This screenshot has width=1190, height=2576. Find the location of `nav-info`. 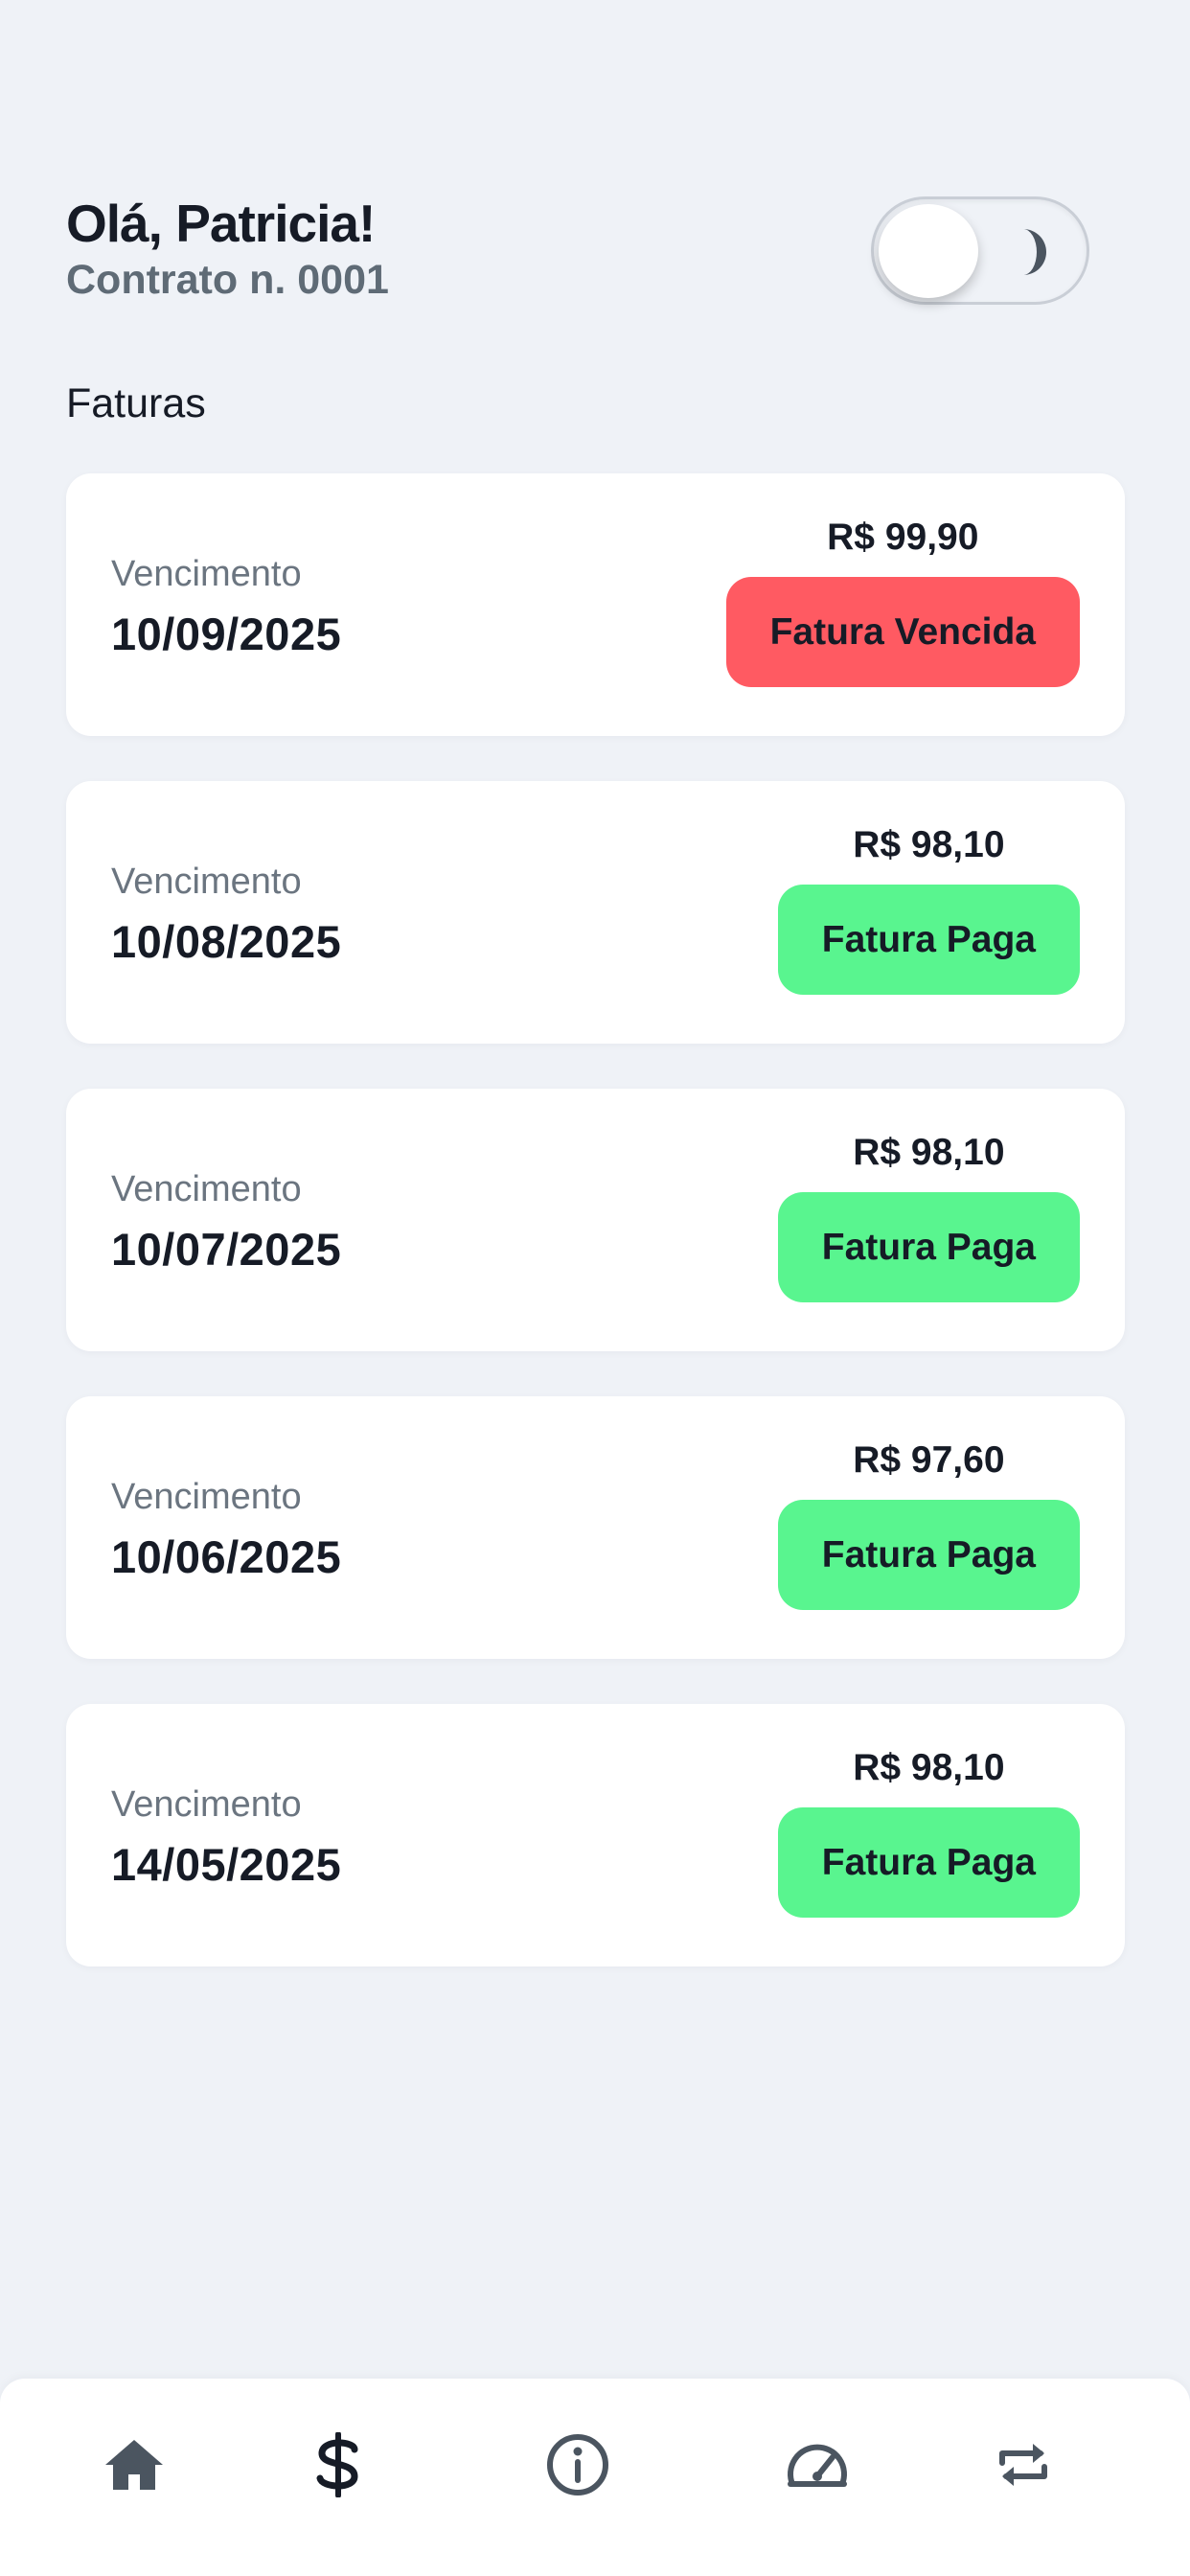

nav-info is located at coordinates (578, 2465).